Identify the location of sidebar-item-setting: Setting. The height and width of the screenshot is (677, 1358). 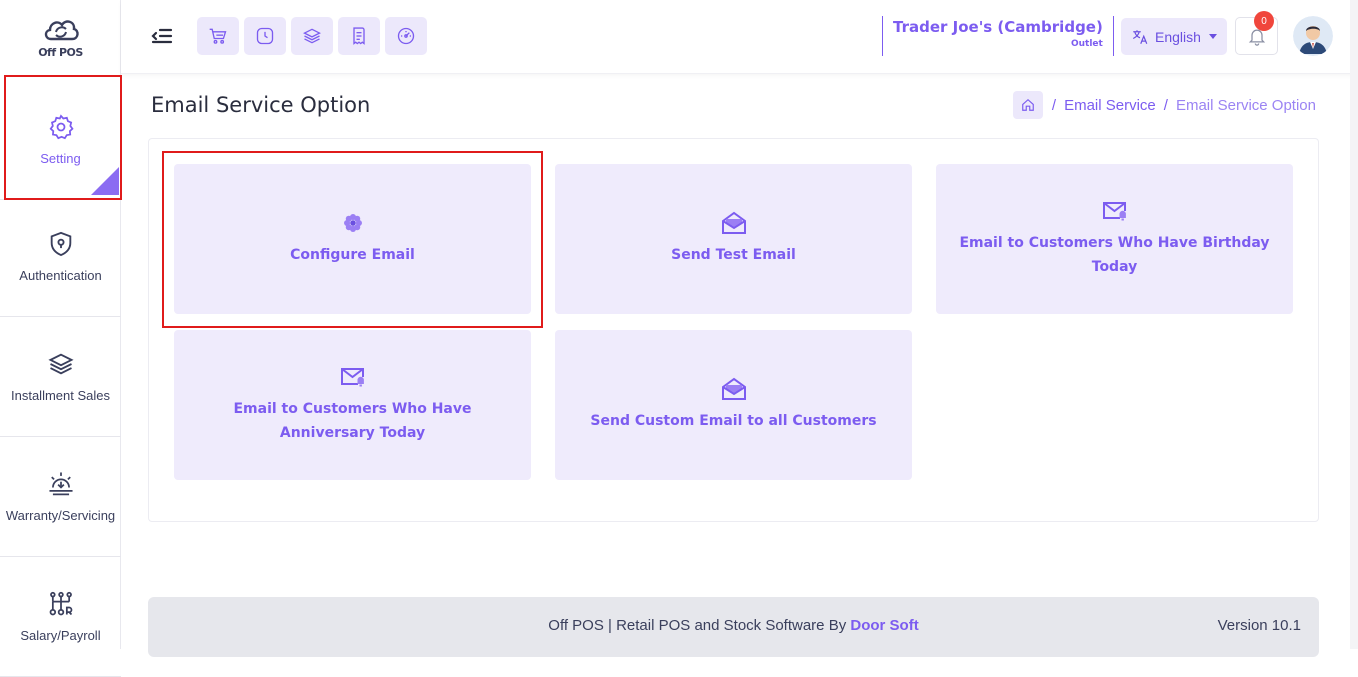
(60, 140).